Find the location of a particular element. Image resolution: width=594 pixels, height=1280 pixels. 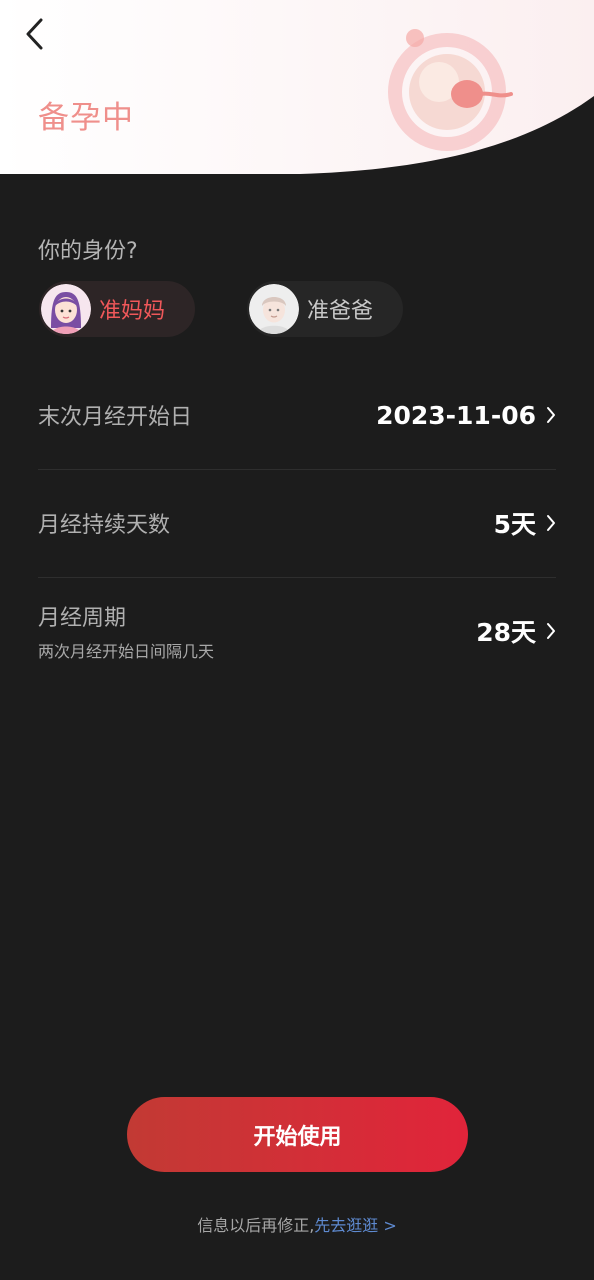

period-duration-label: 月经持续天数 is located at coordinates (104, 525).